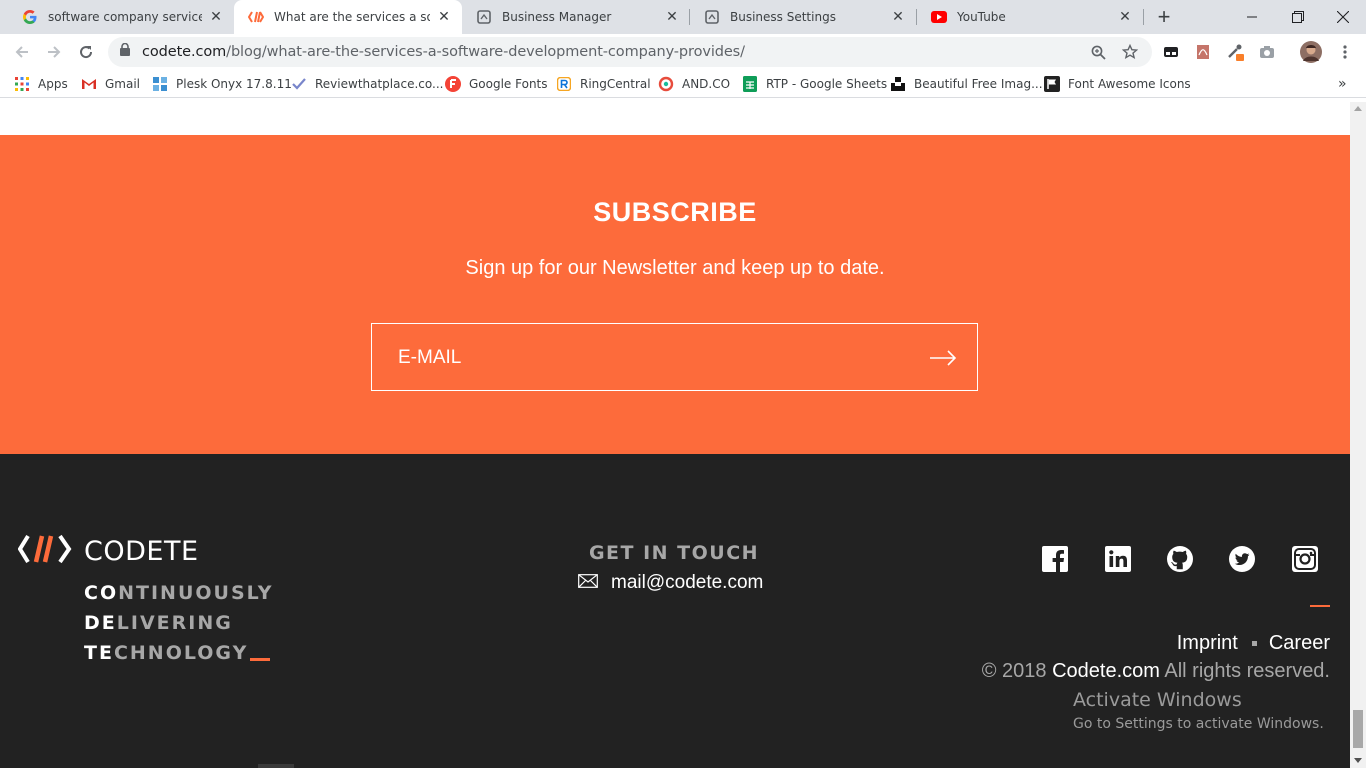 The width and height of the screenshot is (1366, 768). What do you see at coordinates (1156, 671) in the screenshot?
I see `copyright-text: © 2018 Codete.com All rights reserved.` at bounding box center [1156, 671].